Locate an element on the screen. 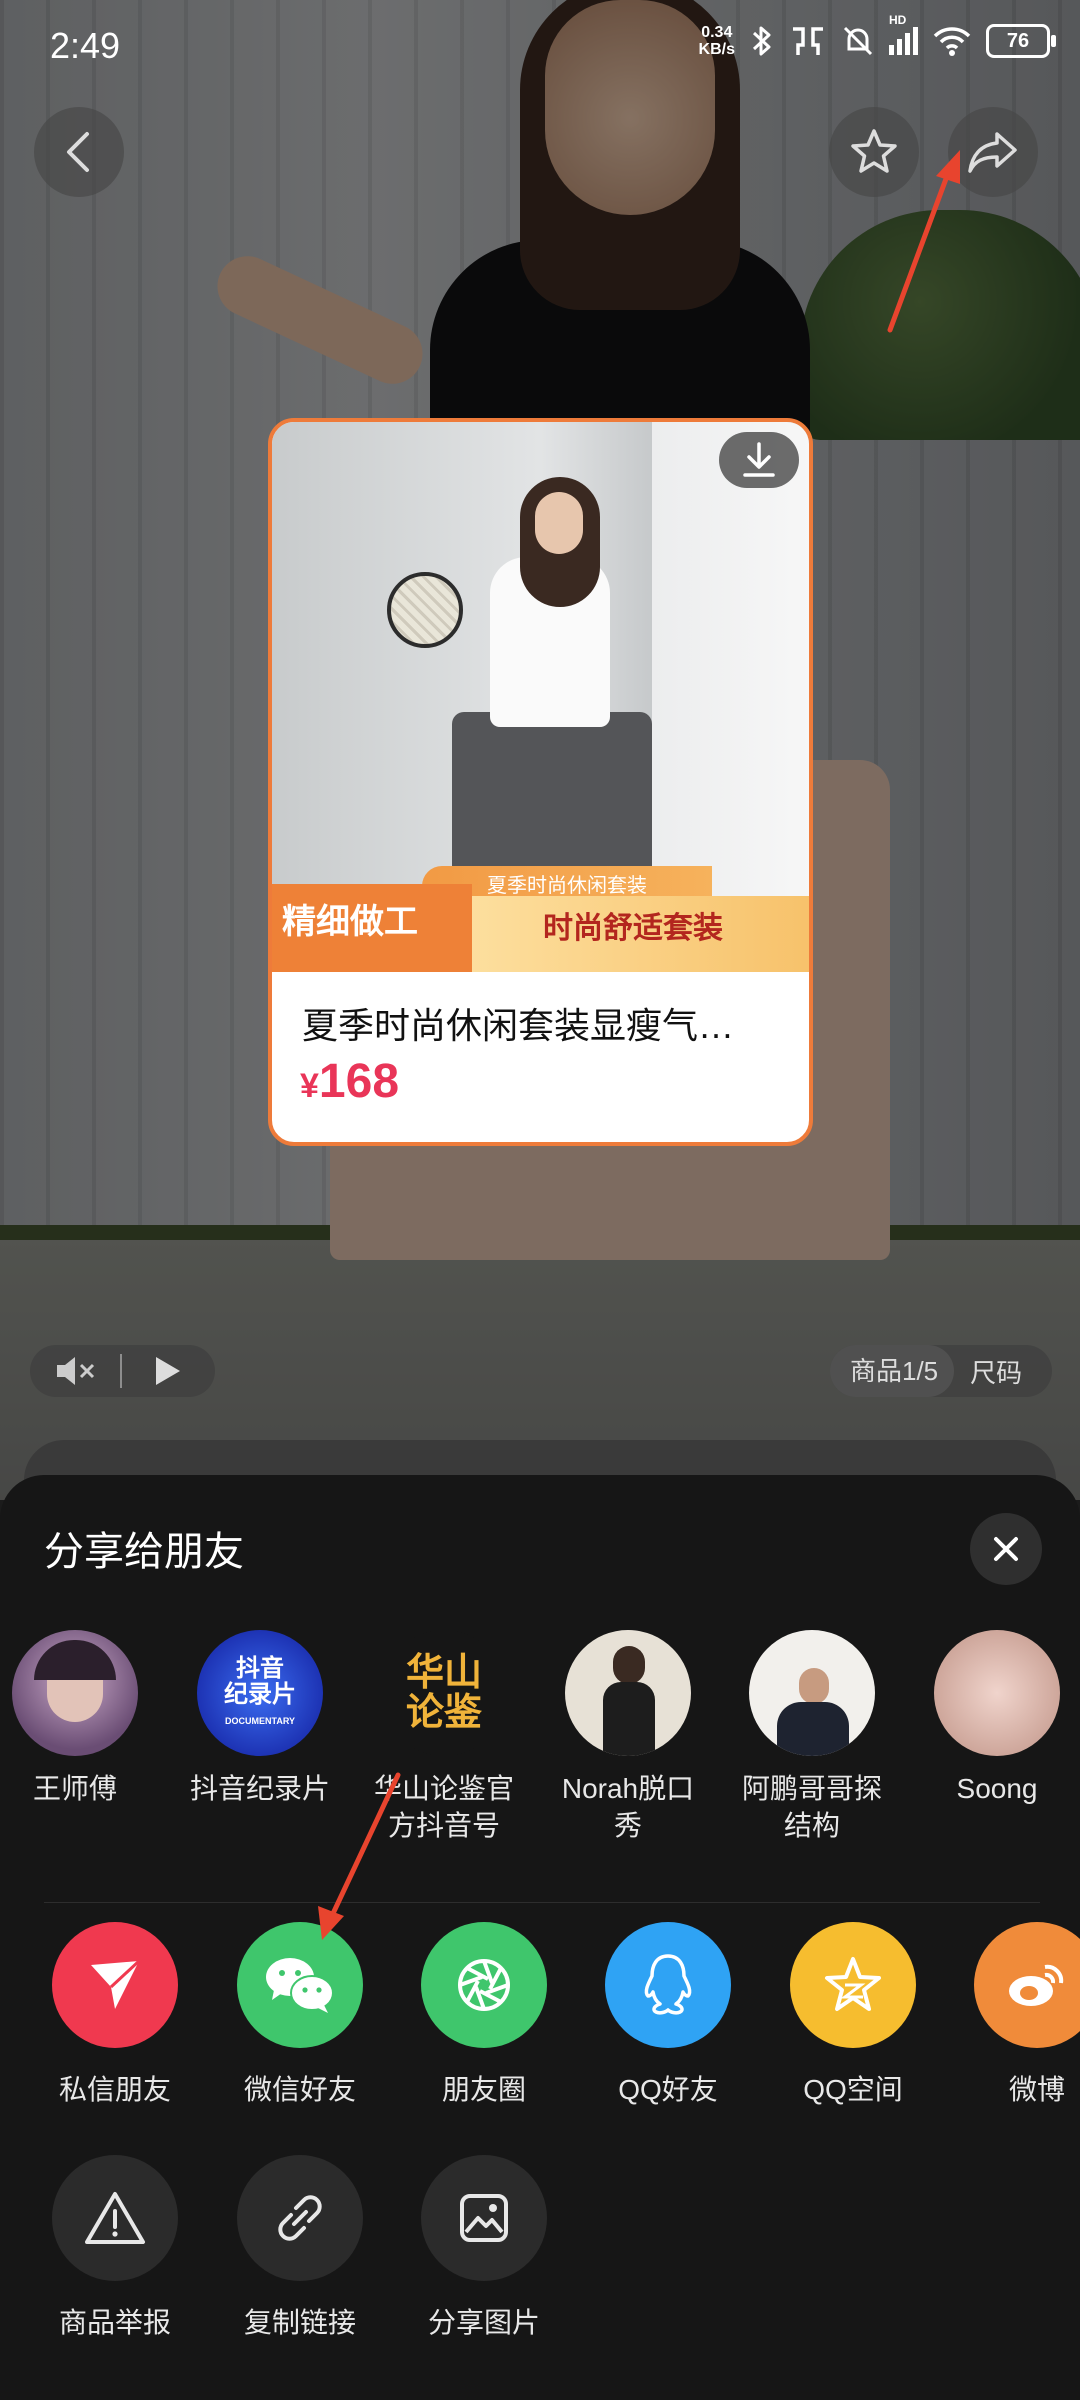 The width and height of the screenshot is (1080, 2400). play-button is located at coordinates (167, 1371).